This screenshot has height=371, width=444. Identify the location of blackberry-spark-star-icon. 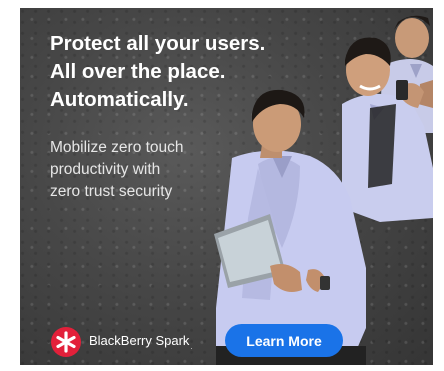
(66, 342).